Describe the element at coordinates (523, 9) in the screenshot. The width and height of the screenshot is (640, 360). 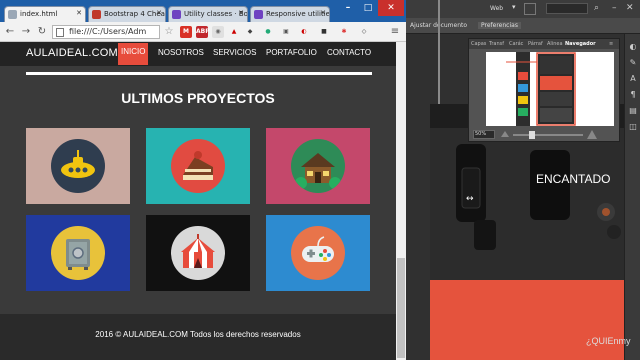
I see `photoshop-menubar: Web ▾ ⌕ – ✕` at that location.